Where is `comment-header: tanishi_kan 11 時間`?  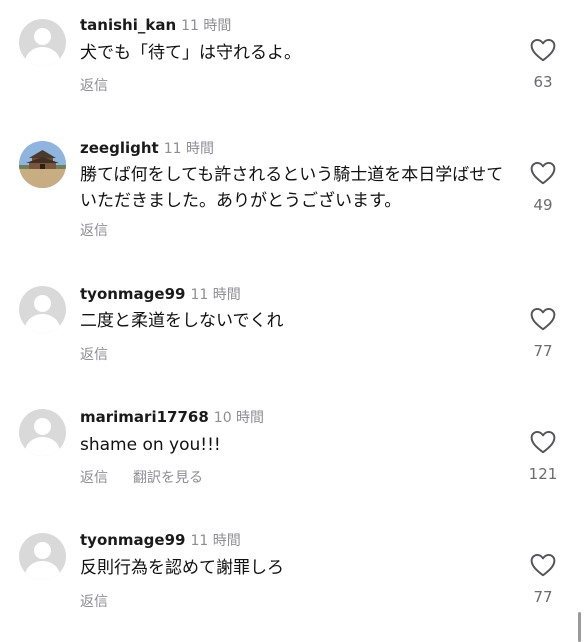
comment-header: tanishi_kan 11 時間 is located at coordinates (155, 25).